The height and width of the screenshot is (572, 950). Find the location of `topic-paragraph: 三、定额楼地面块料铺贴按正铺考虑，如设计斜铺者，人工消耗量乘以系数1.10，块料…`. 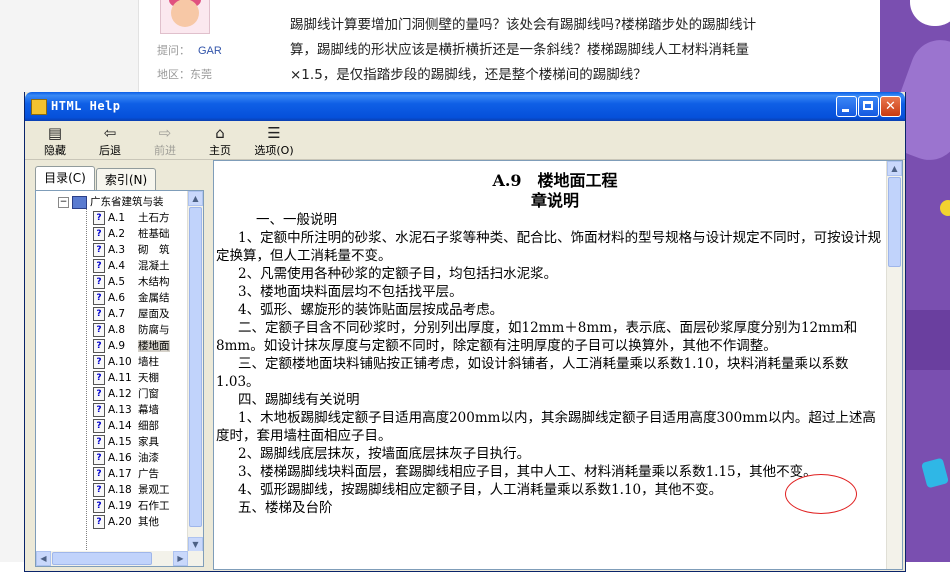

topic-paragraph: 三、定额楼地面块料铺贴按正铺考虑，如设计斜铺者，人工消耗量乘以系数1.10，块料… is located at coordinates (532, 373).